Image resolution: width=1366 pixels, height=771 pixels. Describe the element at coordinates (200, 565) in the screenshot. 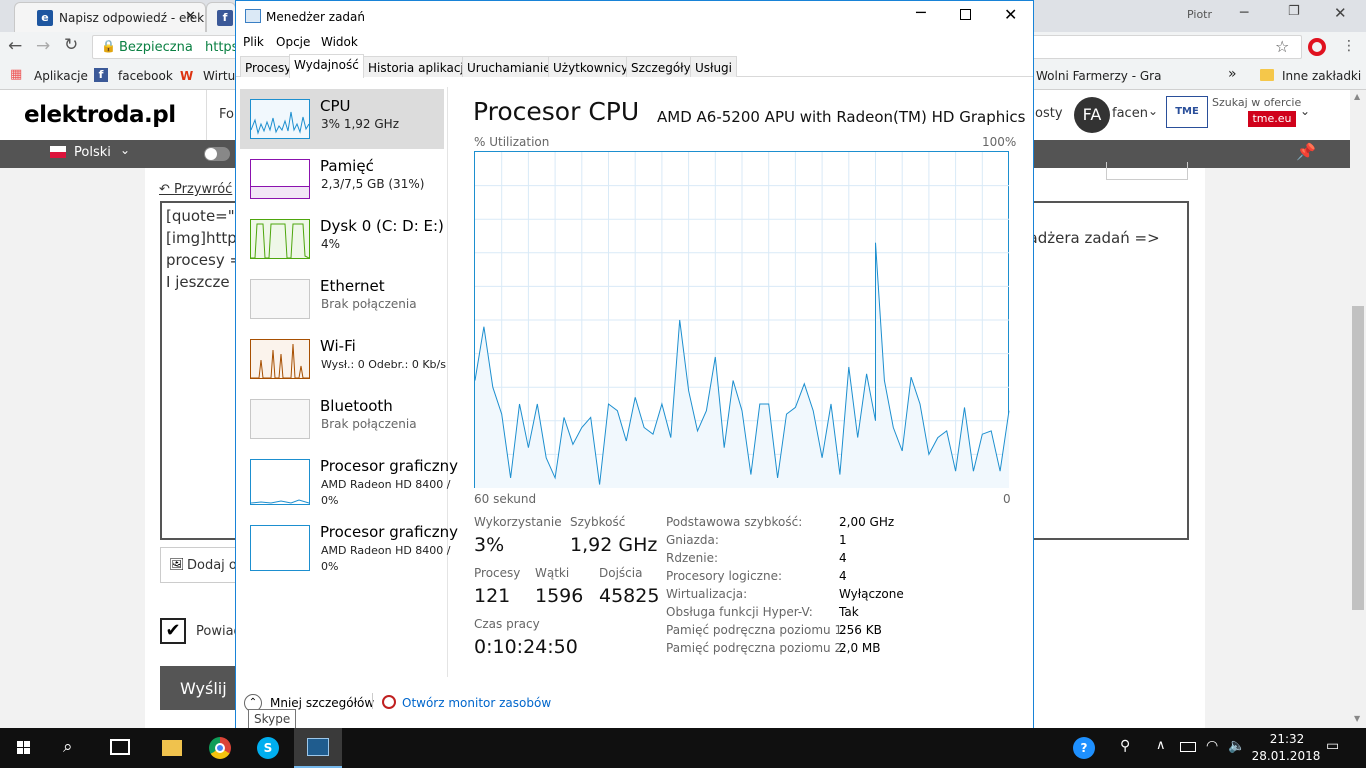

I see `attach-button: 🖼 Dodaj o` at that location.